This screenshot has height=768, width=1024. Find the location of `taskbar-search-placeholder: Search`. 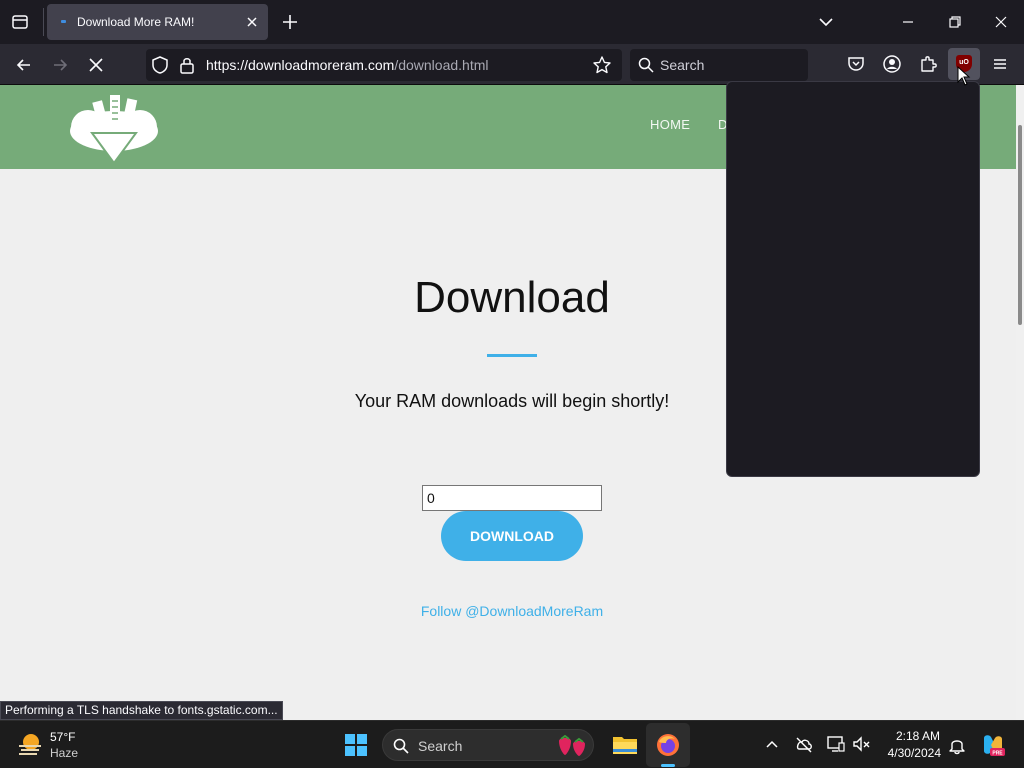

taskbar-search-placeholder: Search is located at coordinates (440, 746).